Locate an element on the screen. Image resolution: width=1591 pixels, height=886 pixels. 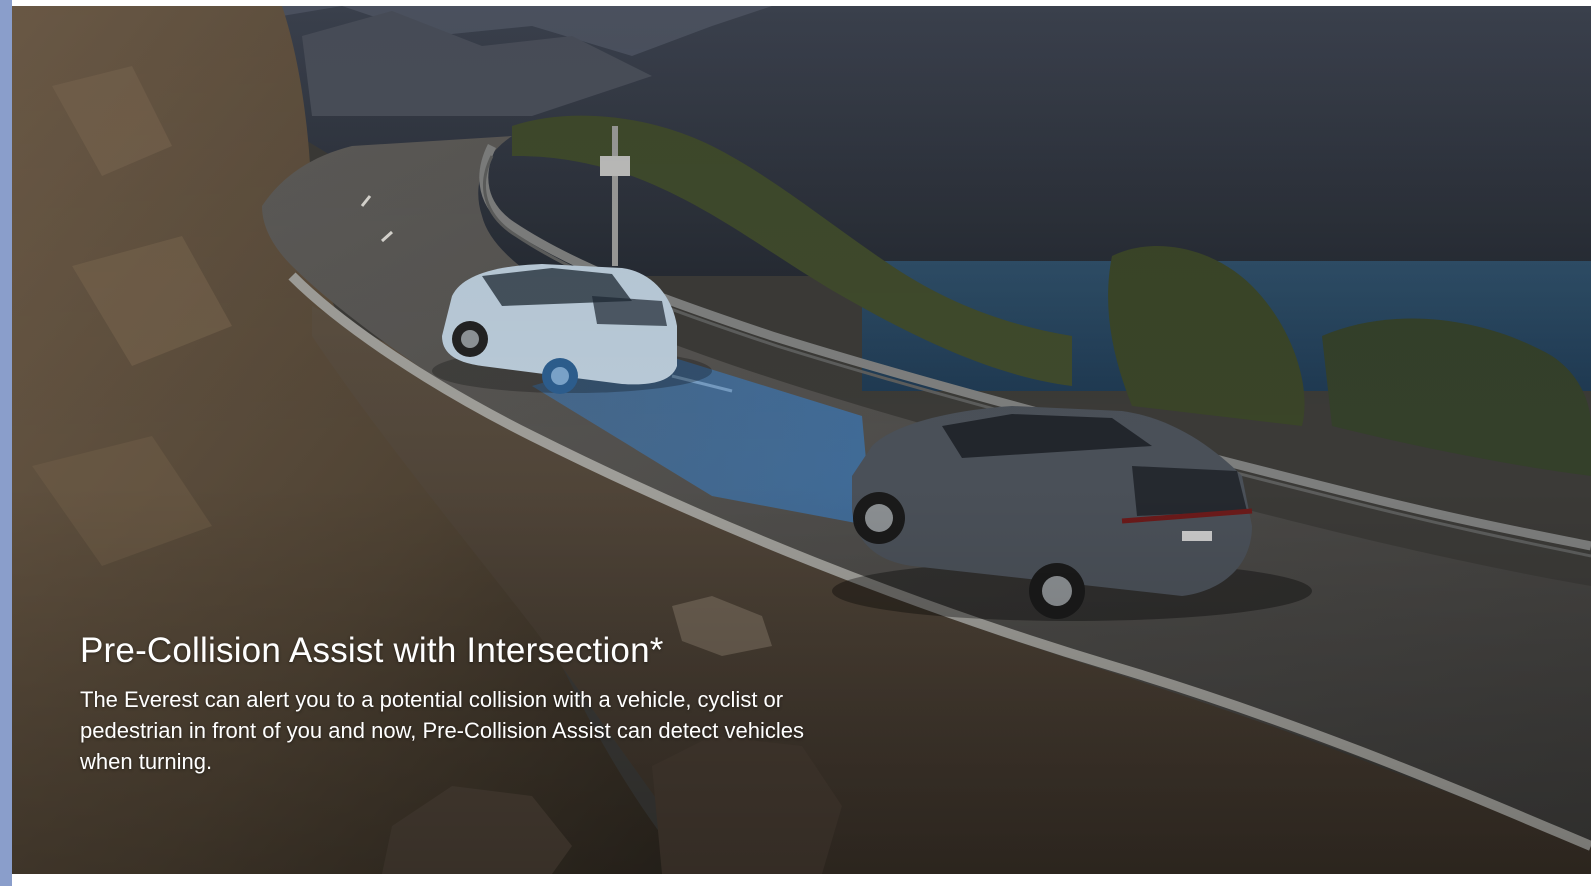
feature-title: Pre-Collision Assist with Intersection* is located at coordinates (372, 650).